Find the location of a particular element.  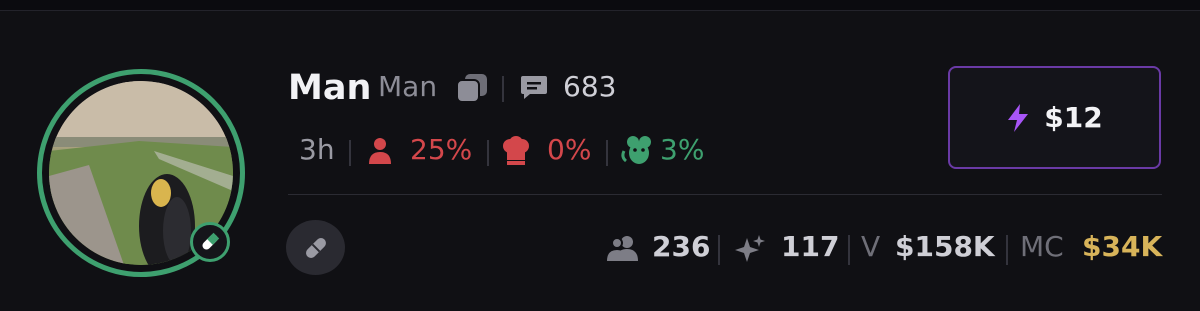

top-border is located at coordinates (600, 5).